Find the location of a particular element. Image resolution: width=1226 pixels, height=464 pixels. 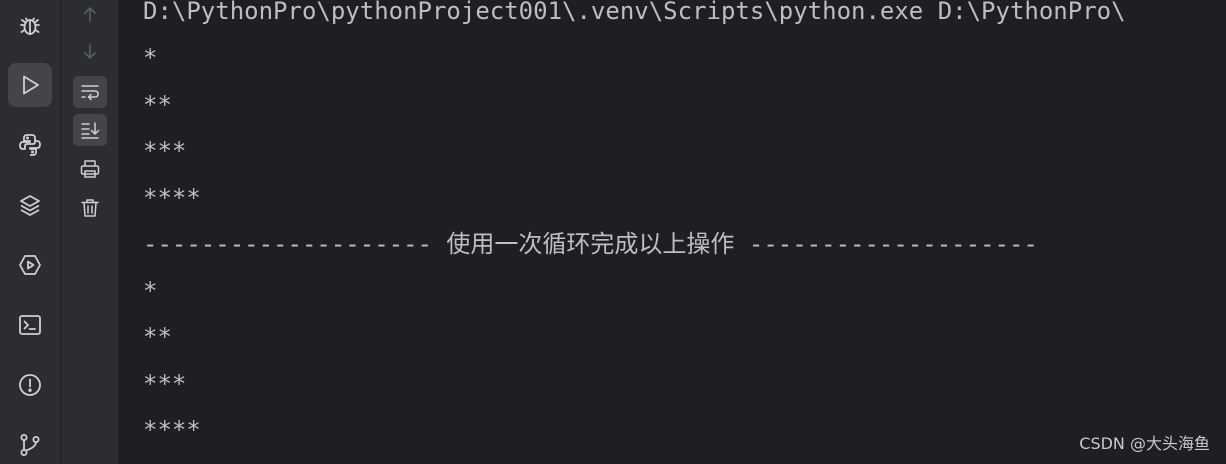

services-tool-button is located at coordinates (30, 265).